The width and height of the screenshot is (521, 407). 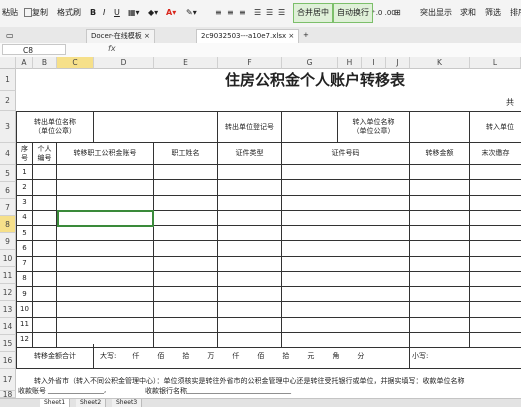 What do you see at coordinates (281, 13) in the screenshot?
I see `align-right2-icon: ☰` at bounding box center [281, 13].